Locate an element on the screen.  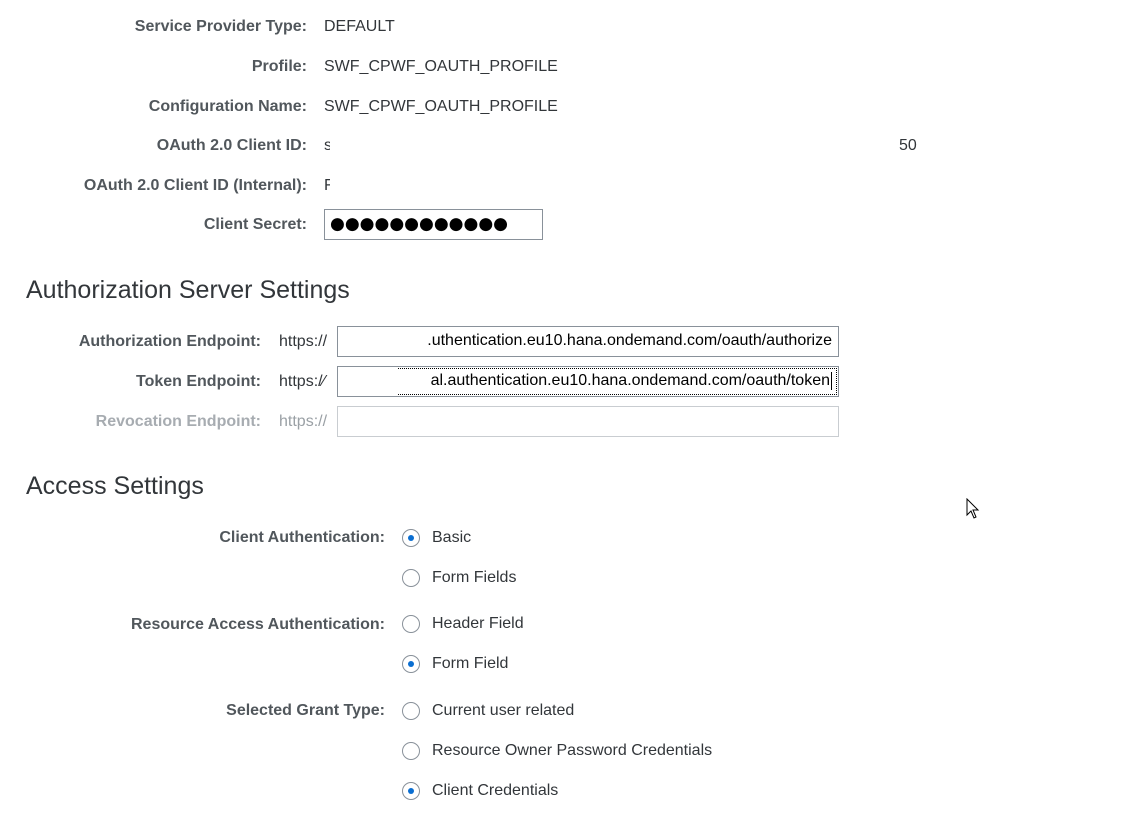
client-secret-input: ●●●●●●●●●●●● is located at coordinates (433, 224).